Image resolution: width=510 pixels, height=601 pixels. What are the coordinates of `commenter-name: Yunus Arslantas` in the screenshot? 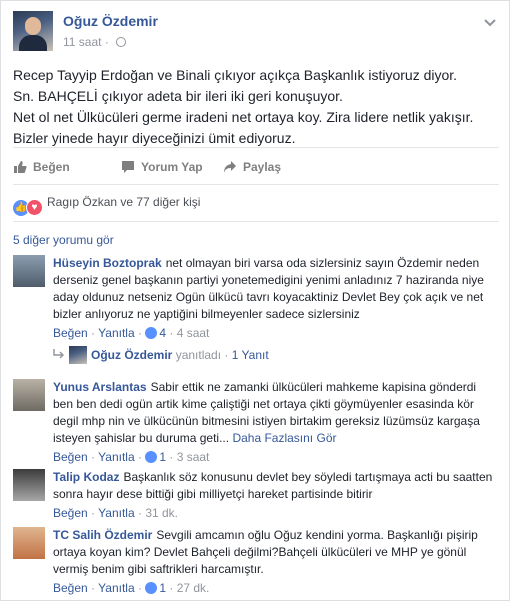 It's located at (100, 387).